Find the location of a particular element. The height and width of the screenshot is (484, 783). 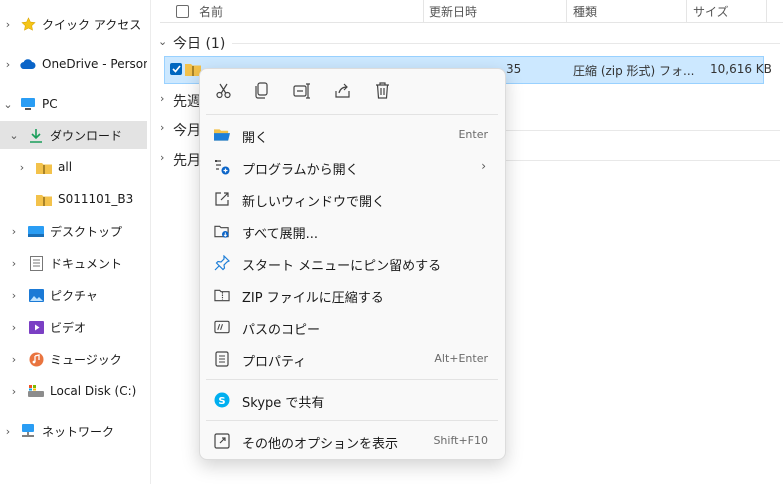

sidebar-item-onedrive: › OneDrive - Personal is located at coordinates (73, 64).